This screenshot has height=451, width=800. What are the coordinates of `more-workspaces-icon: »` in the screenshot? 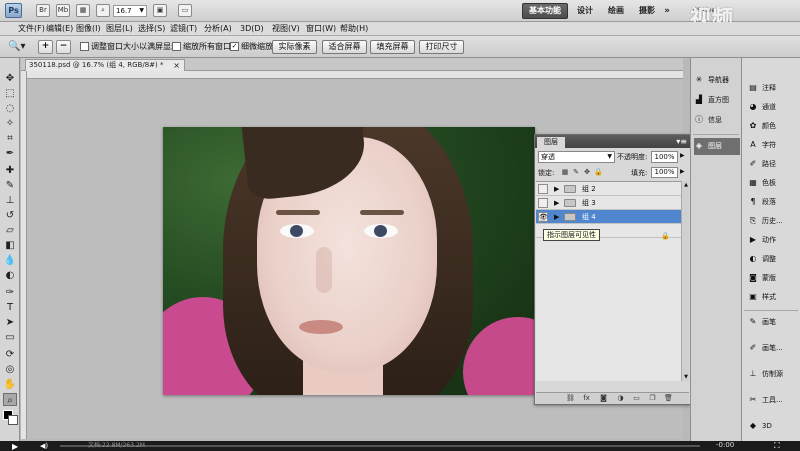 It's located at (667, 11).